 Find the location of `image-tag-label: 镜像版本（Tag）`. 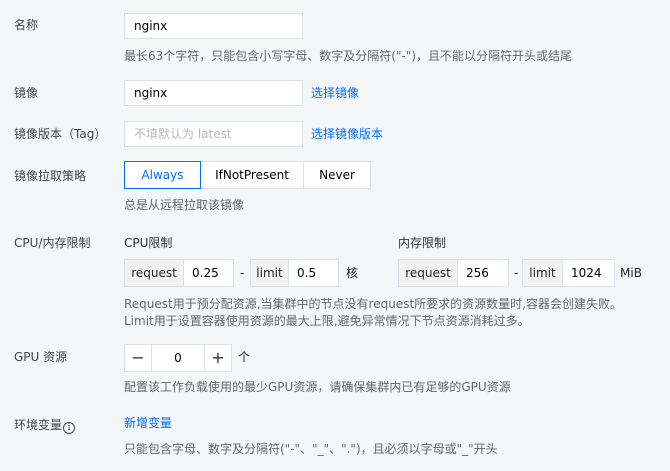

image-tag-label: 镜像版本（Tag） is located at coordinates (60, 134).